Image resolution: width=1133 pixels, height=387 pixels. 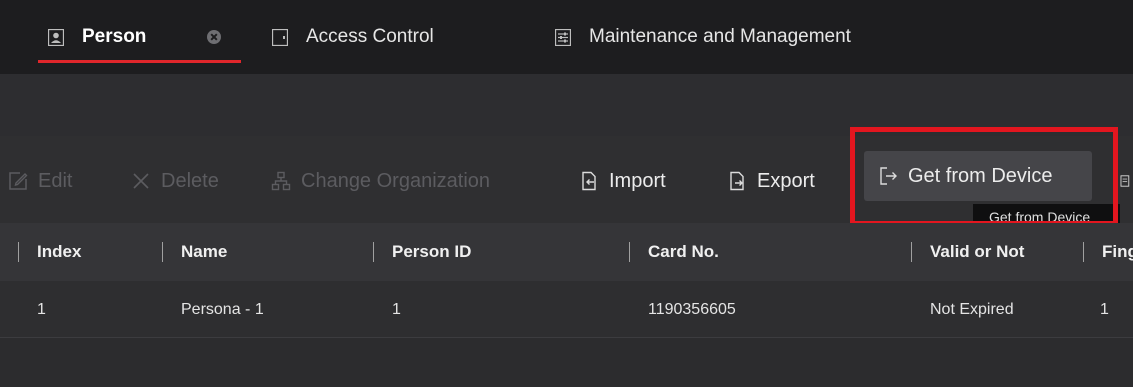 I want to click on edit-button: Edit, so click(x=40, y=181).